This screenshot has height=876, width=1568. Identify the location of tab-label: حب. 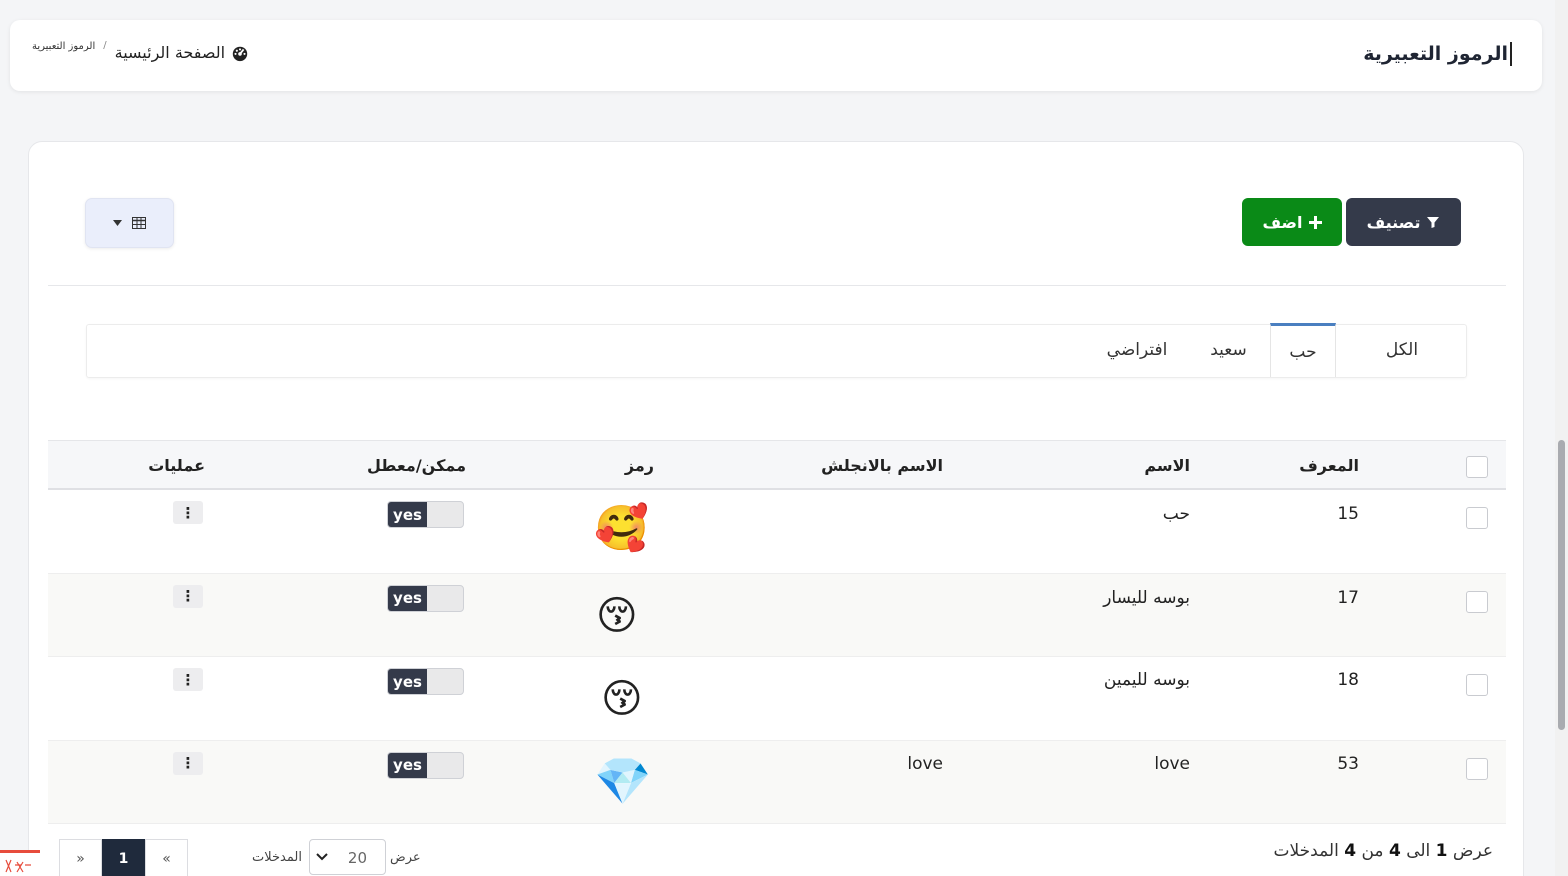
(1303, 351).